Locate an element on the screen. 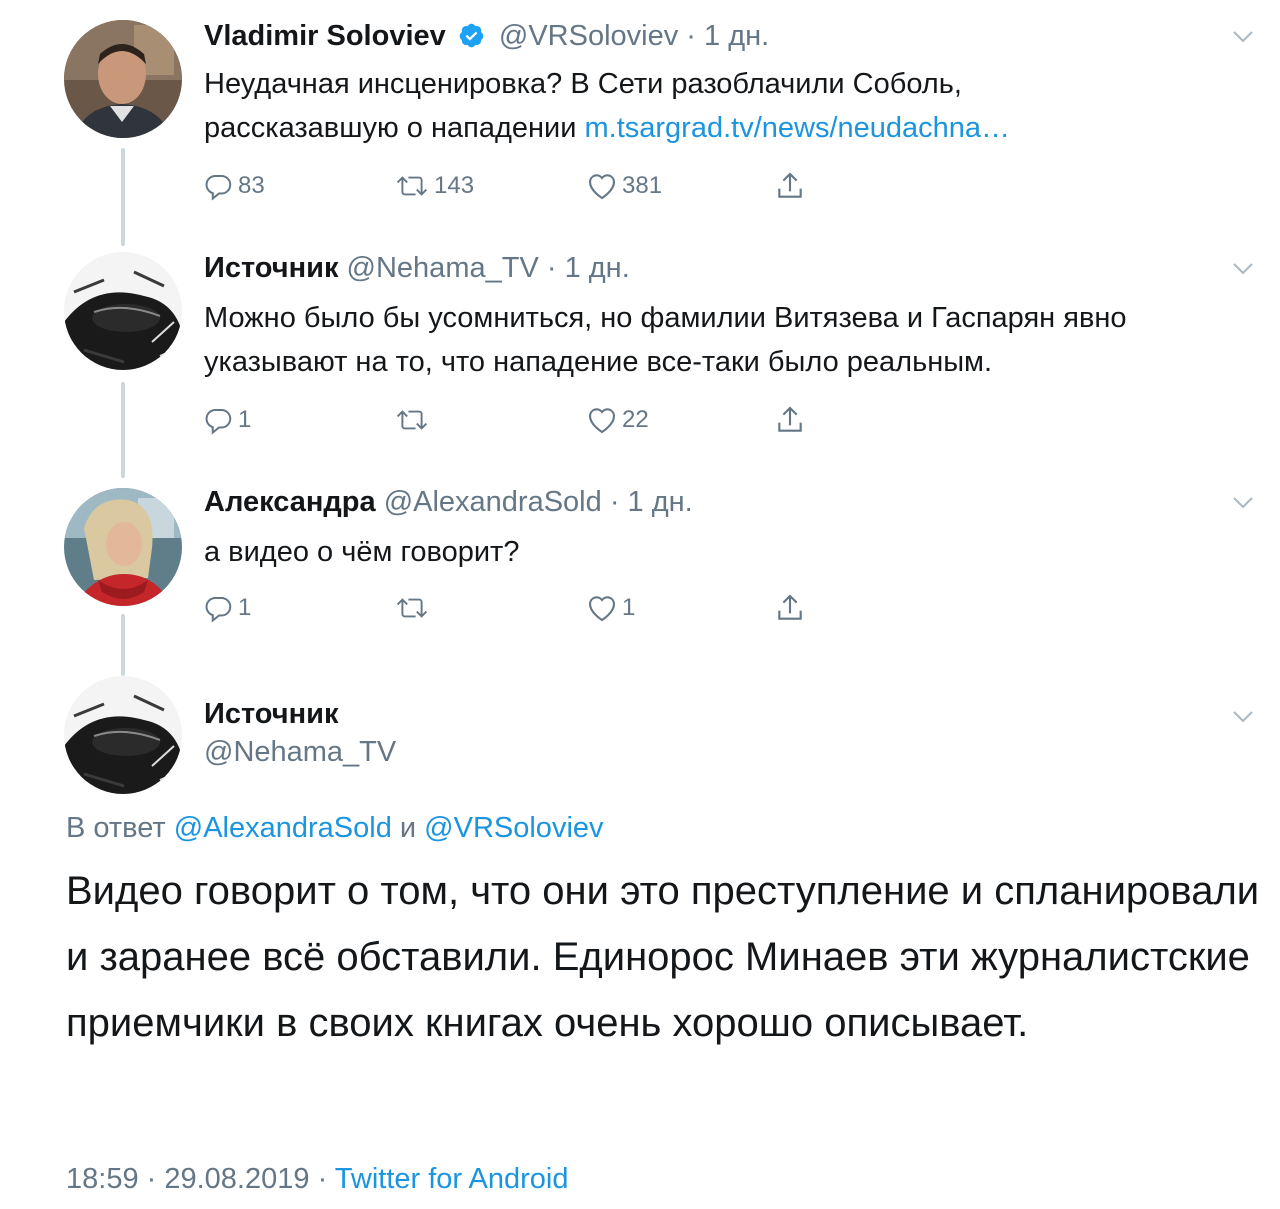  tweet-text: а видео о чём говорит? is located at coordinates (362, 552).